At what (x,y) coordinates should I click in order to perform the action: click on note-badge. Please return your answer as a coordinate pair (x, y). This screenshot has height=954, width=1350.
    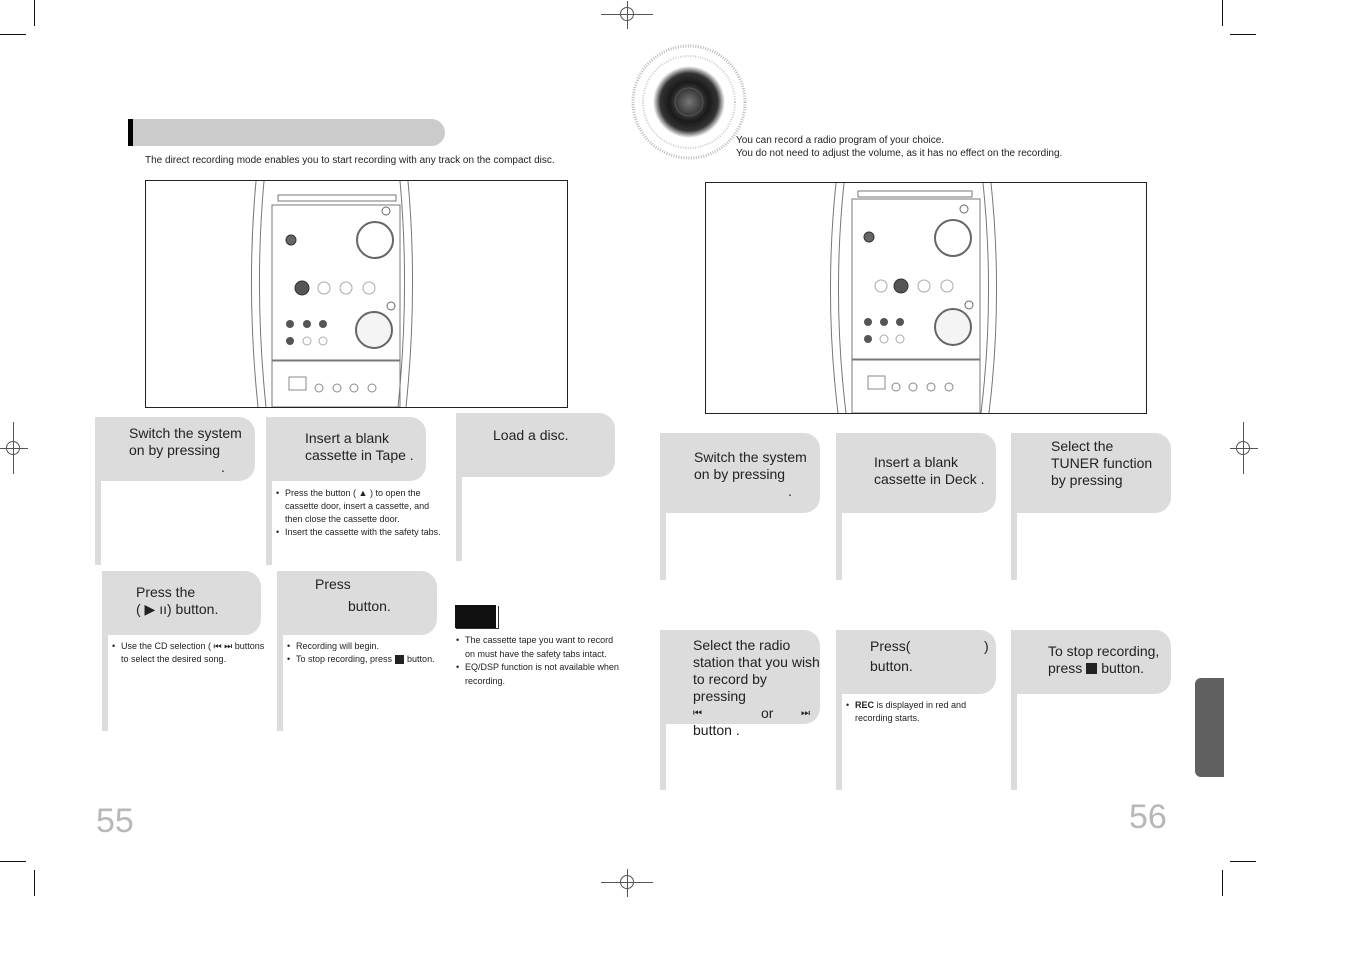
    Looking at the image, I should click on (476, 616).